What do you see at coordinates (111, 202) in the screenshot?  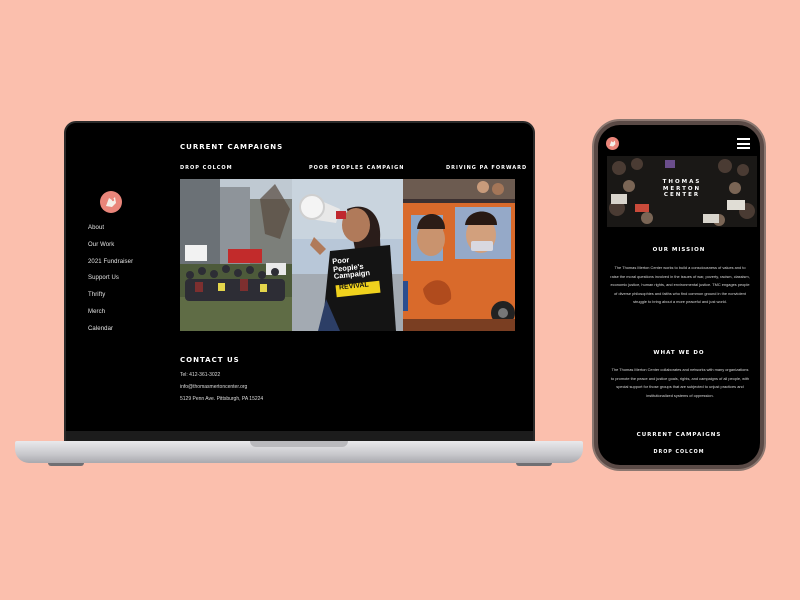 I see `site-logo` at bounding box center [111, 202].